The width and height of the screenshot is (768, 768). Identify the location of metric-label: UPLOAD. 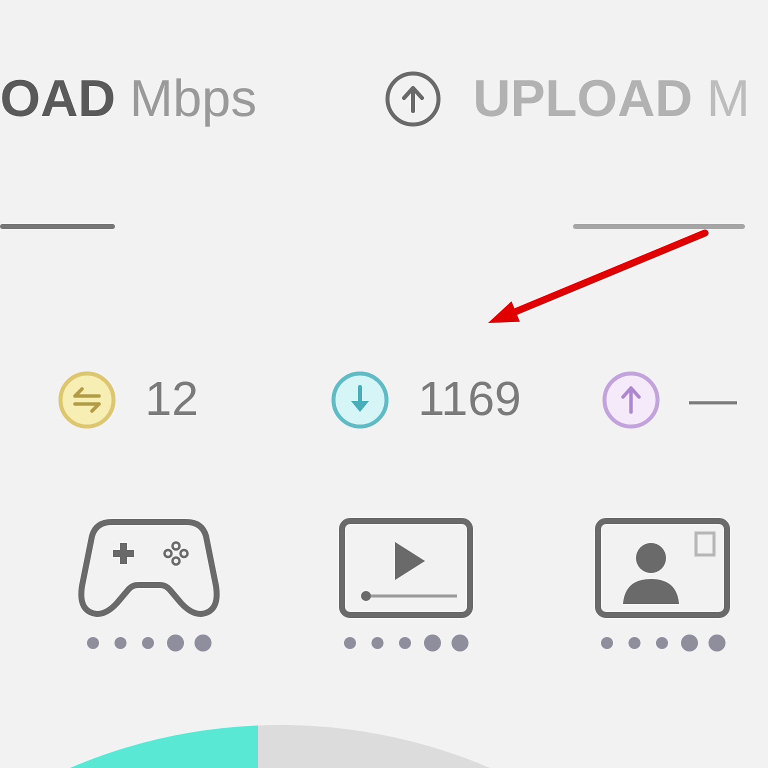
(583, 99).